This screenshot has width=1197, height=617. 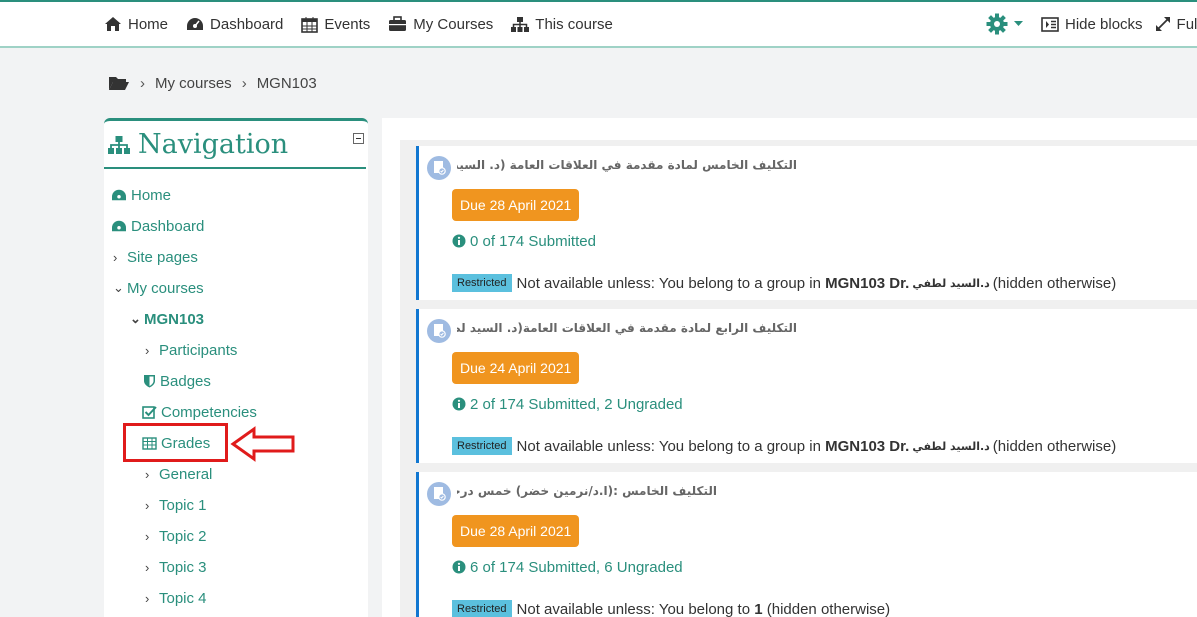 I want to click on collapse-block-button, so click(x=358, y=138).